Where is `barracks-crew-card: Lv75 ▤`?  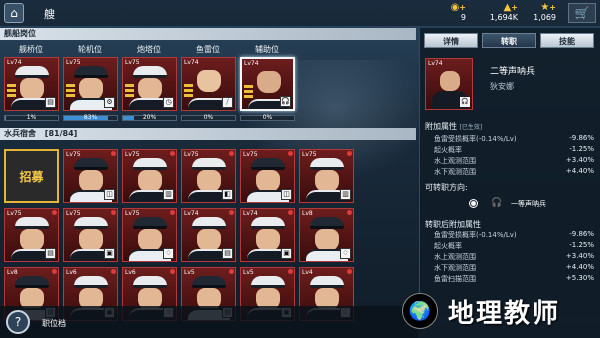 barracks-crew-card: Lv75 ▤ is located at coordinates (31, 235).